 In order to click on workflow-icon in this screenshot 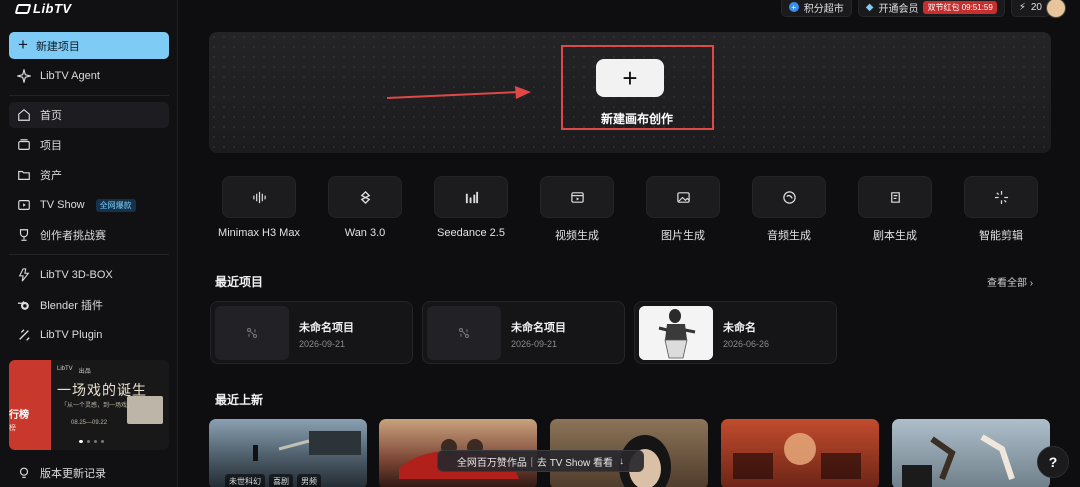, I will do `click(252, 333)`.